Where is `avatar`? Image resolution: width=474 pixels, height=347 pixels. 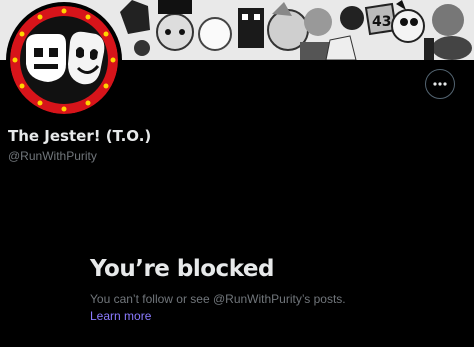
avatar is located at coordinates (64, 60).